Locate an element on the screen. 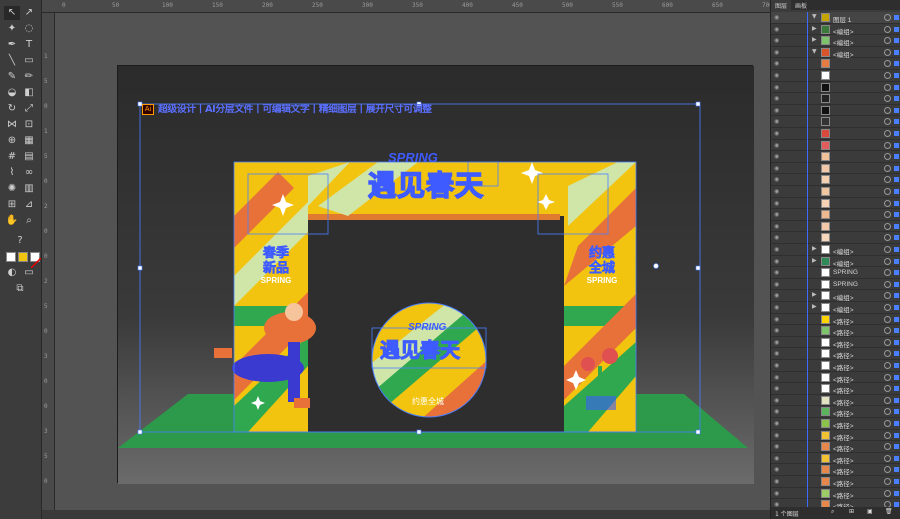 Image resolution: width=900 pixels, height=519 pixels. shape-builder-tool-icon: ⊕ is located at coordinates (12, 141).